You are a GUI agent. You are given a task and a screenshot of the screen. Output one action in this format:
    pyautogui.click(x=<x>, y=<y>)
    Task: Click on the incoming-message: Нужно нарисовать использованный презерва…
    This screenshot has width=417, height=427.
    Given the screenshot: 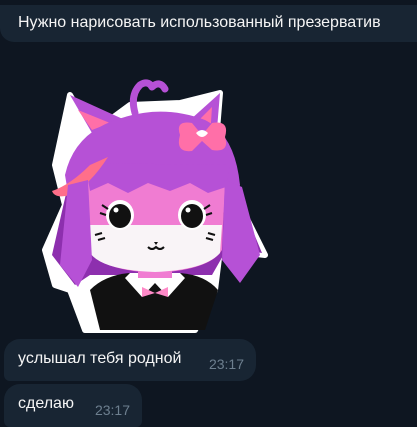 What is the action you would take?
    pyautogui.click(x=208, y=23)
    